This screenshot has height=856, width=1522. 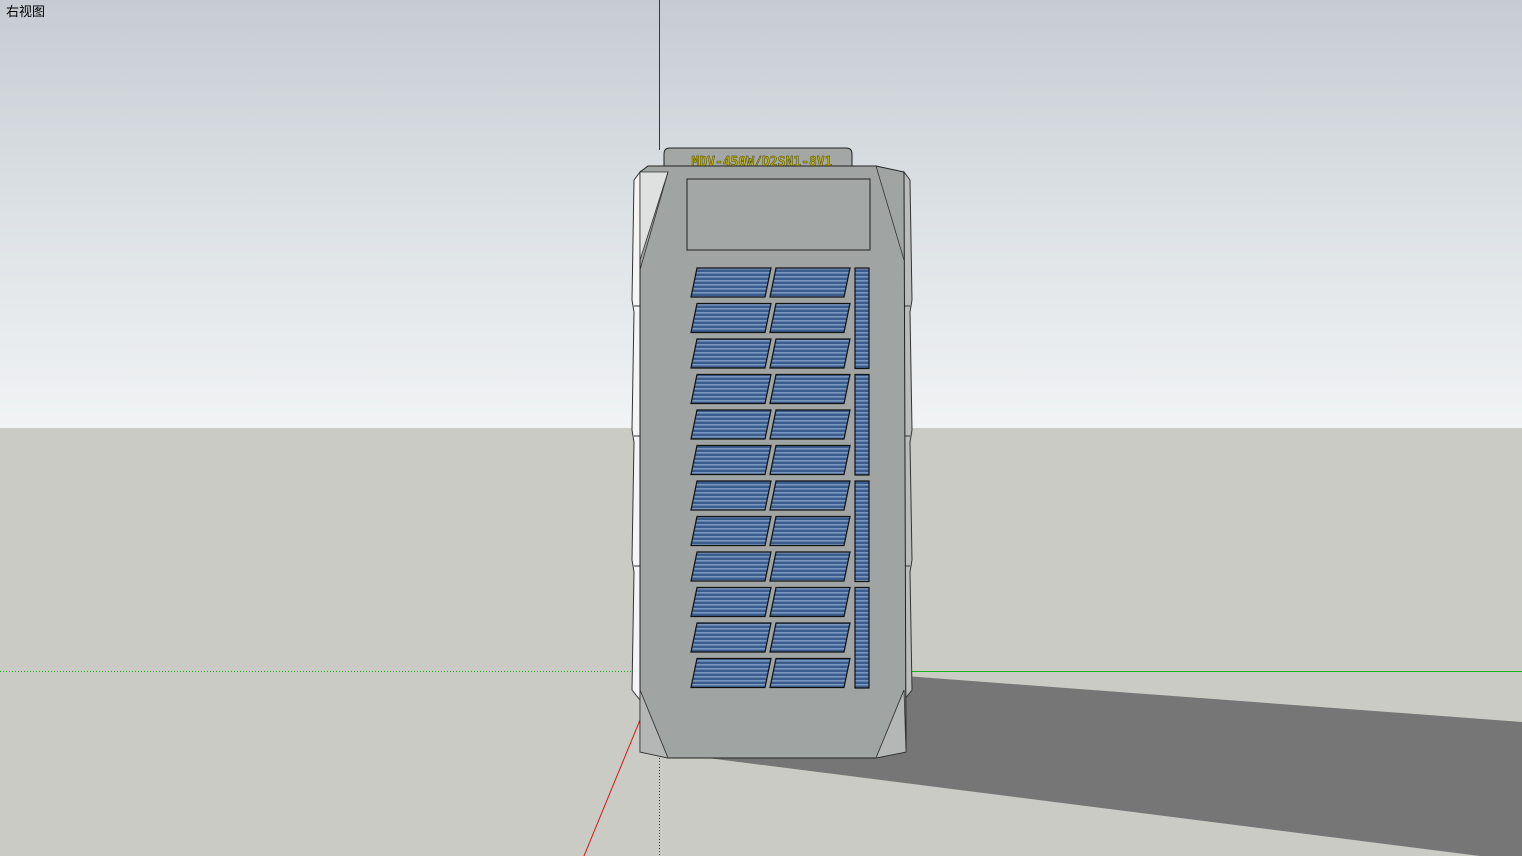 I want to click on display-window, so click(x=778, y=214).